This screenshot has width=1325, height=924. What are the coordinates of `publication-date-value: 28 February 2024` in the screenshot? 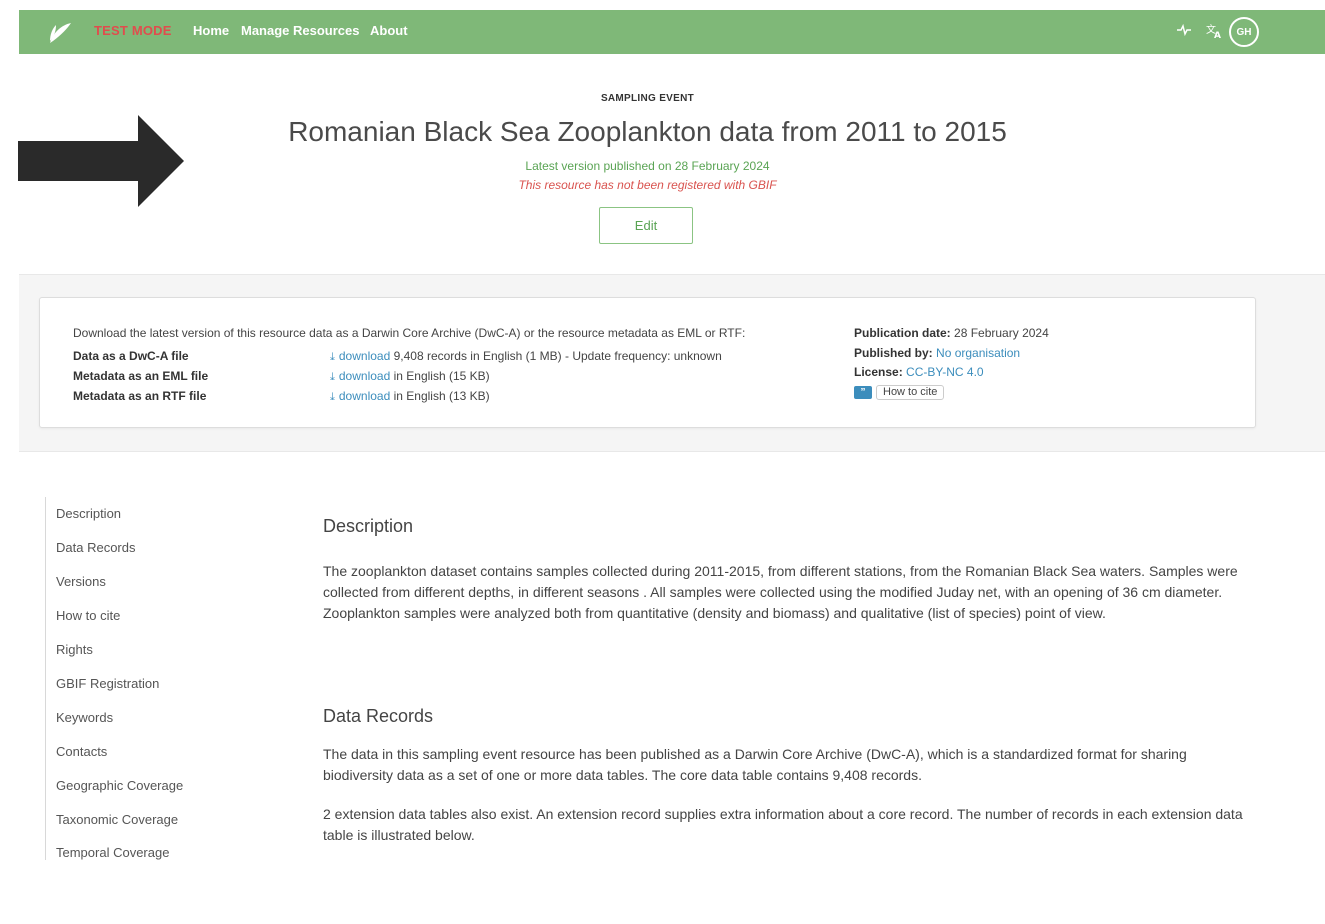 It's located at (1001, 333).